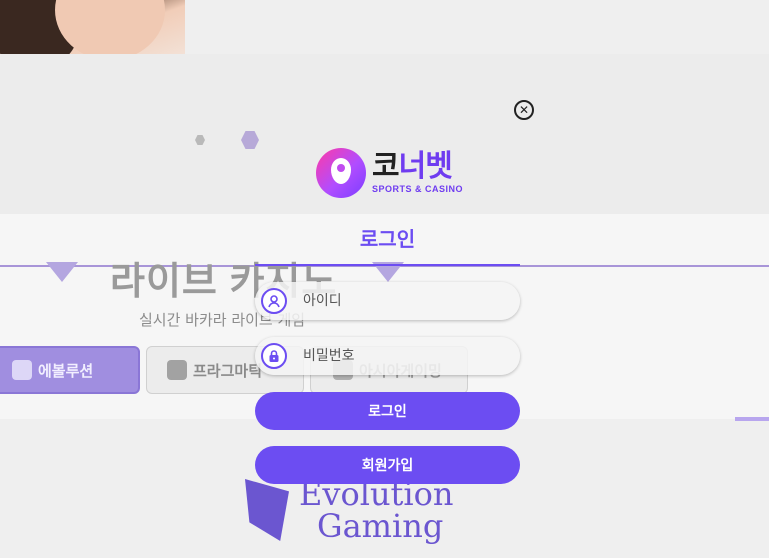 Image resolution: width=769 pixels, height=558 pixels. What do you see at coordinates (418, 172) in the screenshot?
I see `logo-wordmark: 코너벳 SPORTS & CASINO` at bounding box center [418, 172].